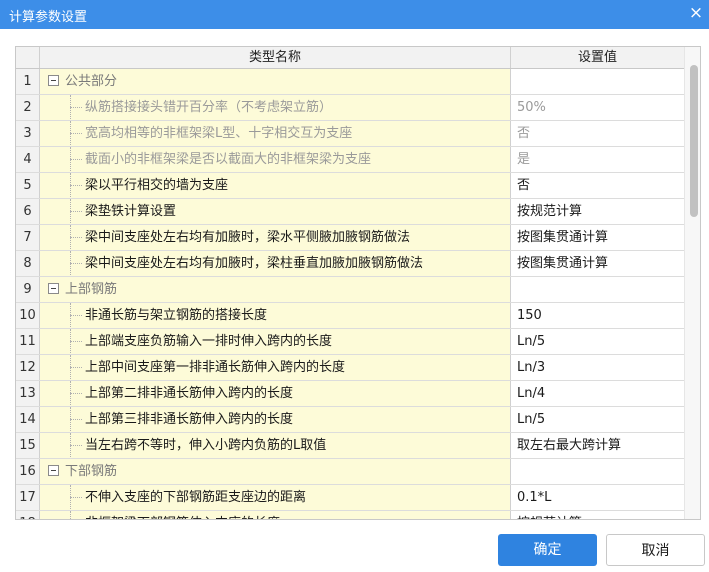  Describe the element at coordinates (275, 367) in the screenshot. I see `param-name-cell: 上部中间支座第一排非通长筋伸入跨内的长度` at that location.